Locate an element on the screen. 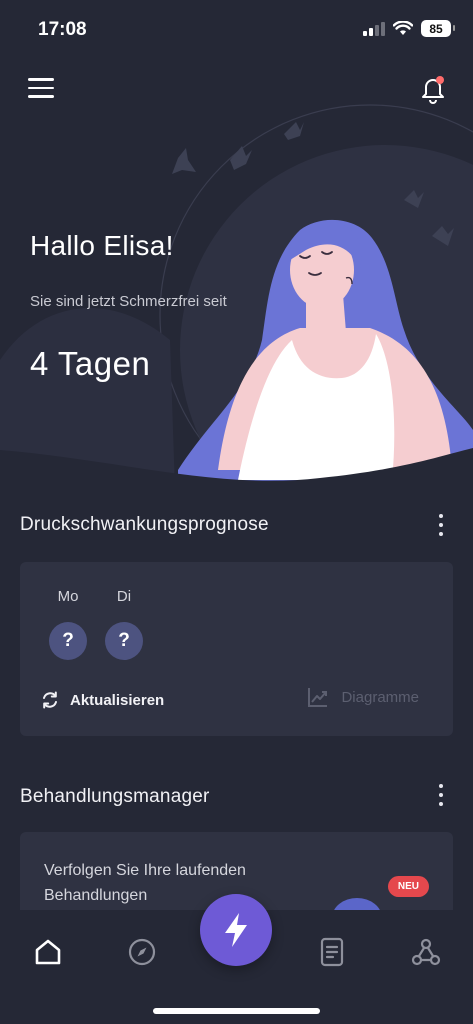 This screenshot has height=1024, width=473. status-time: 17:08 is located at coordinates (62, 29).